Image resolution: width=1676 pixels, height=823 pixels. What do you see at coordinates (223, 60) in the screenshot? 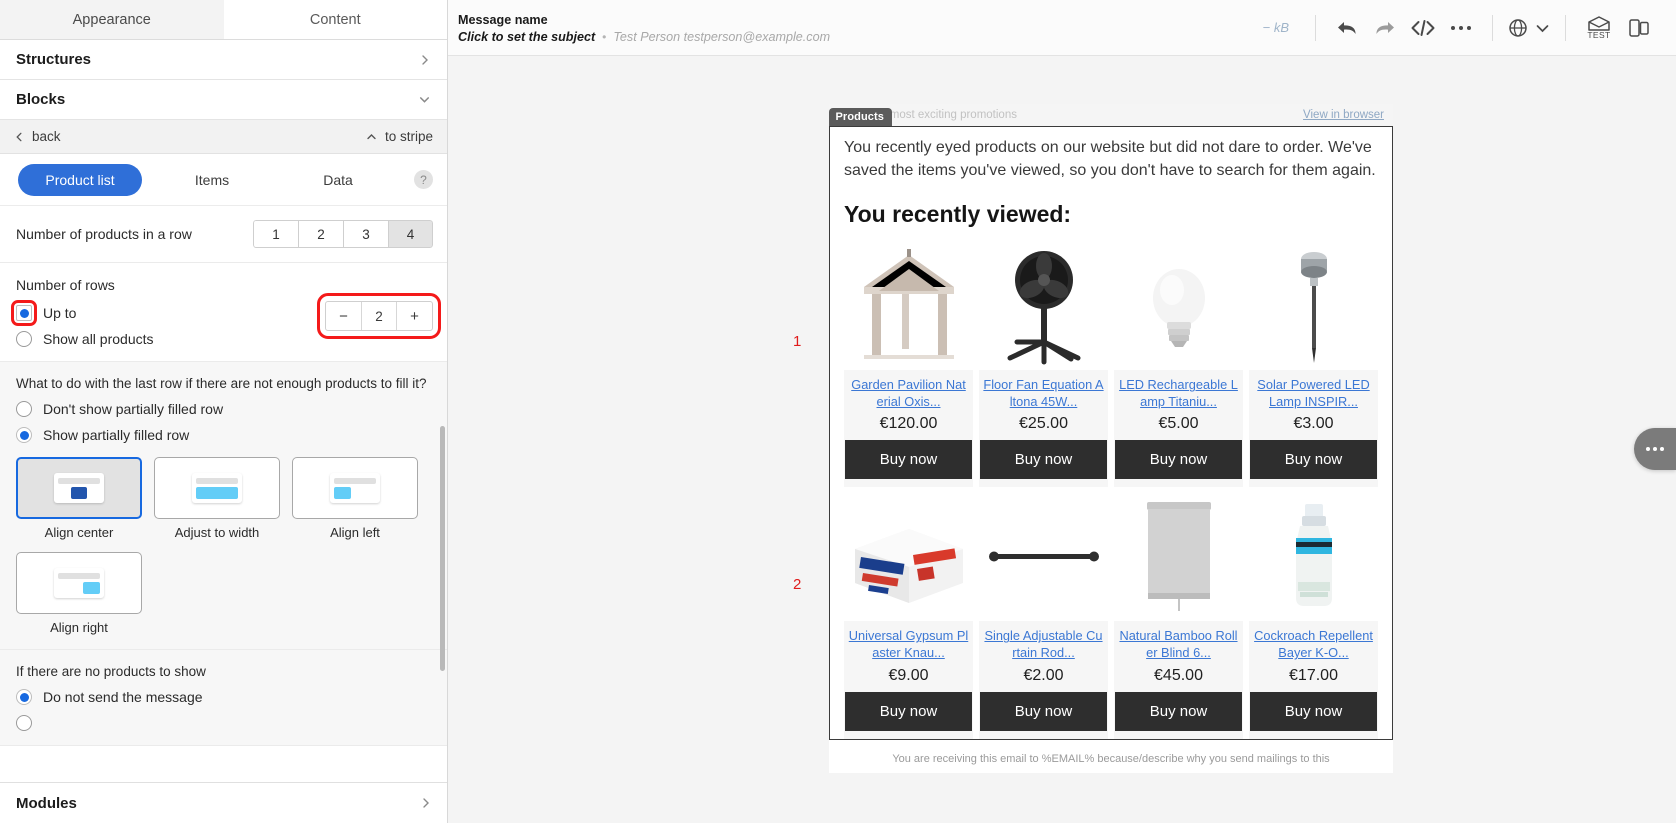
I see `section-structures: Structures` at bounding box center [223, 60].